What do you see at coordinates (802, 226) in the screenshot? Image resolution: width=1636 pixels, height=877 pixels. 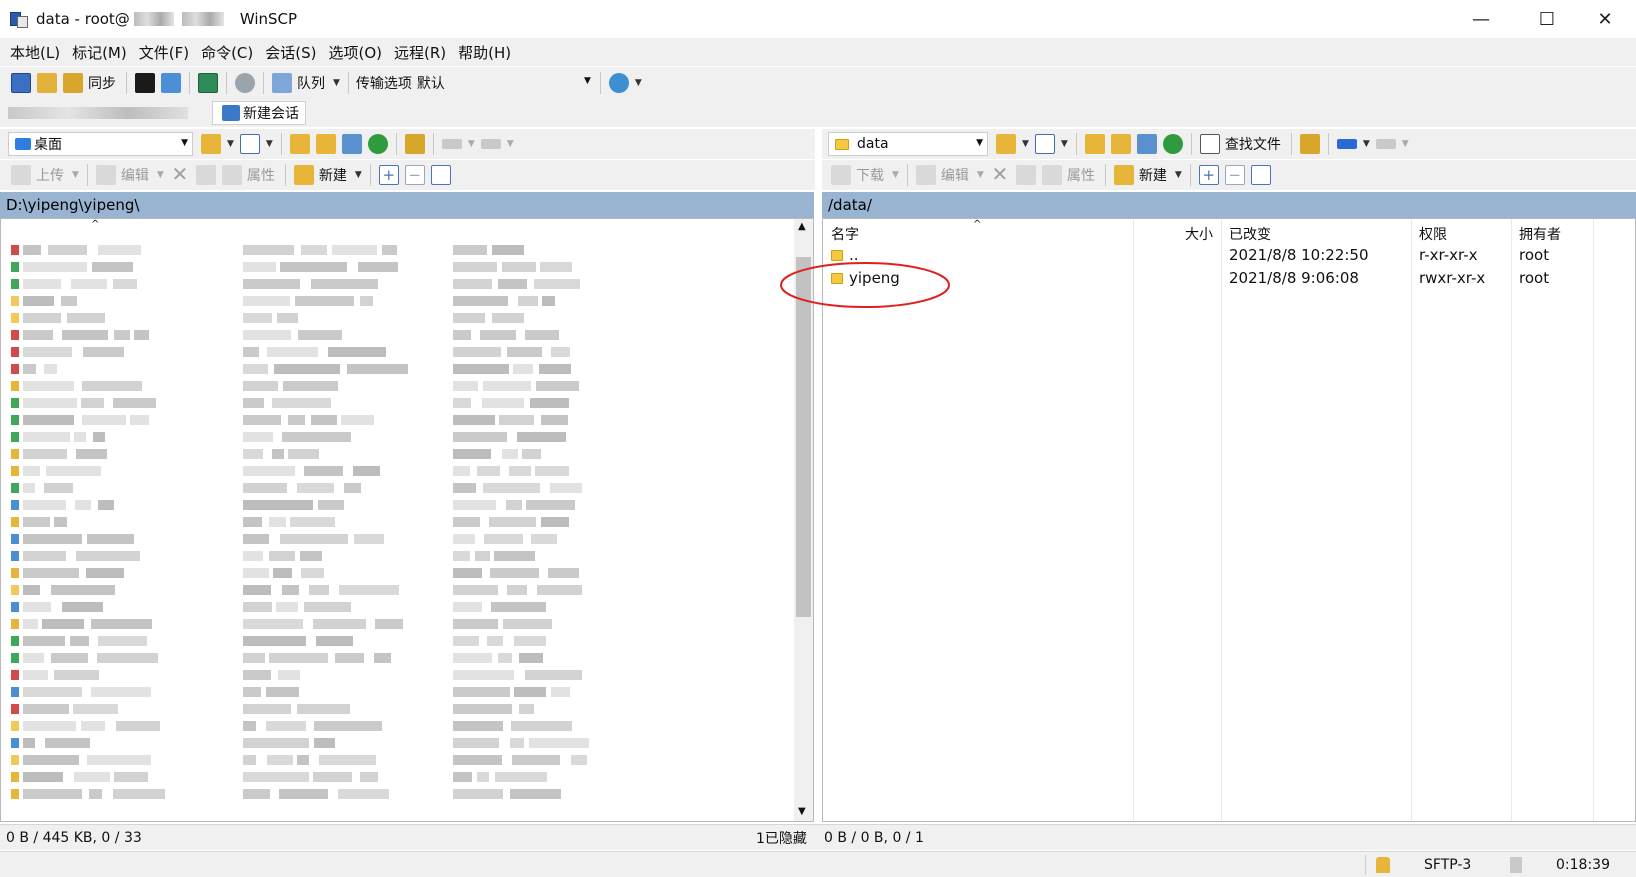 I see `scroll-up-icon: ▲` at bounding box center [802, 226].